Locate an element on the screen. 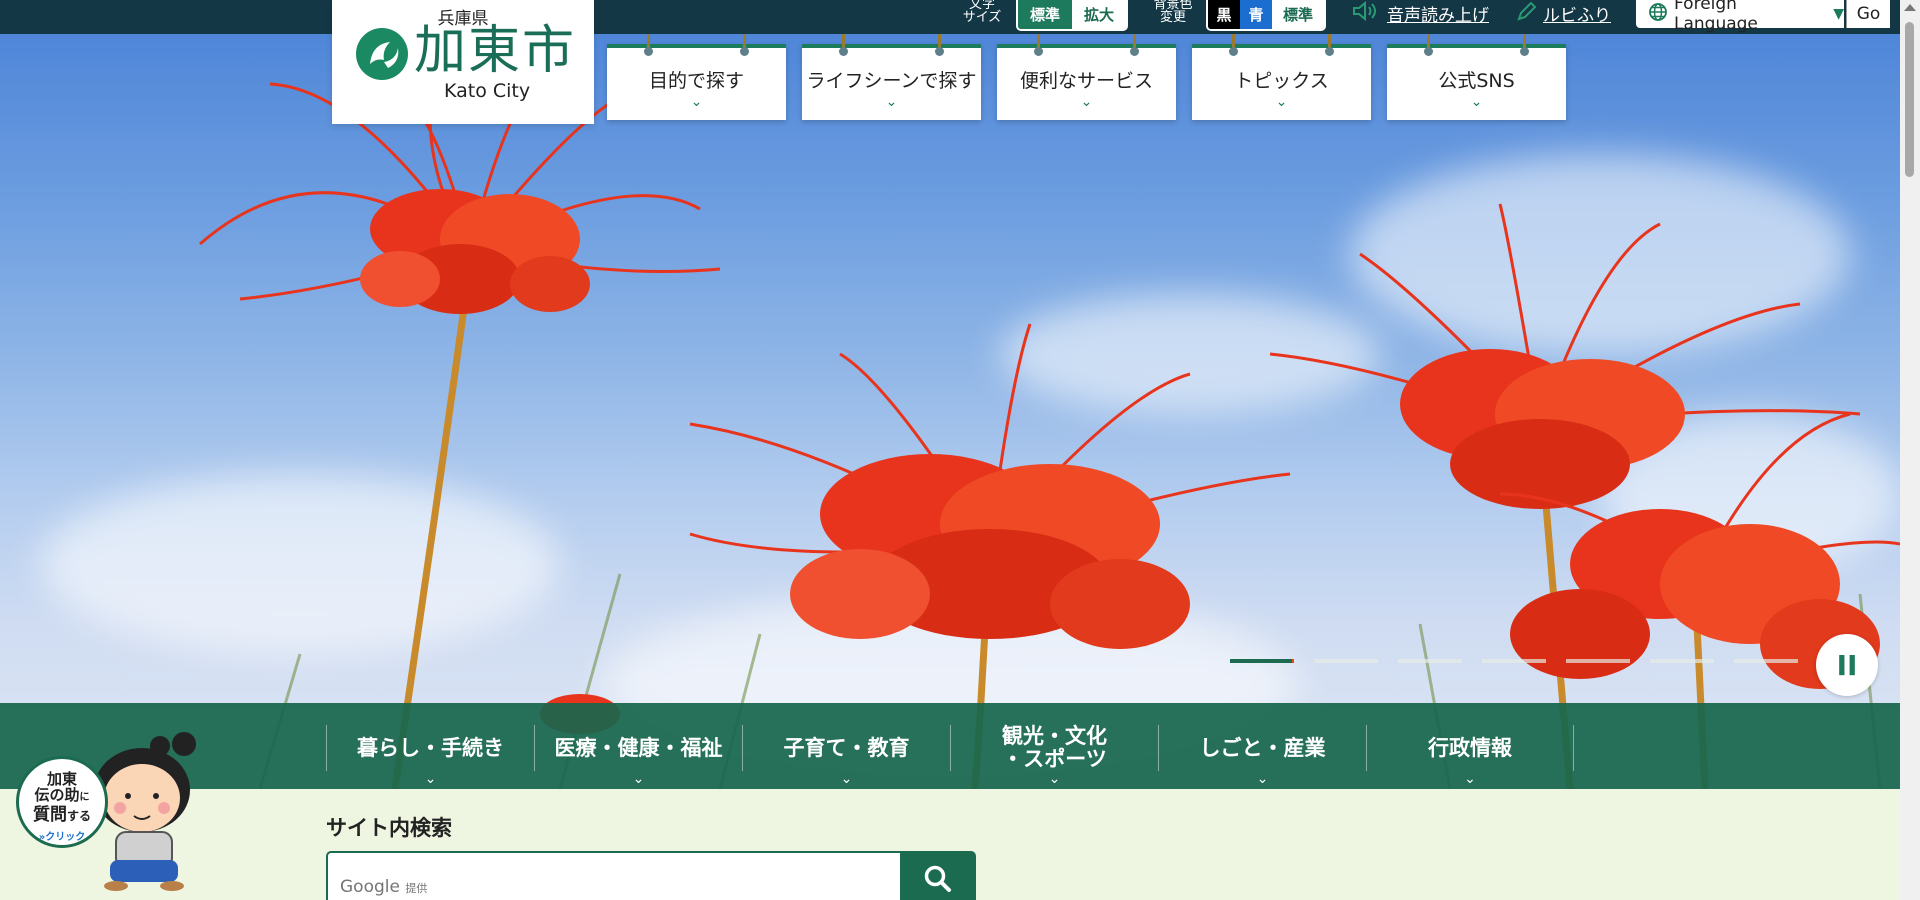 This screenshot has width=1920, height=900. font-size-label: 文字 サイズ is located at coordinates (982, 12).